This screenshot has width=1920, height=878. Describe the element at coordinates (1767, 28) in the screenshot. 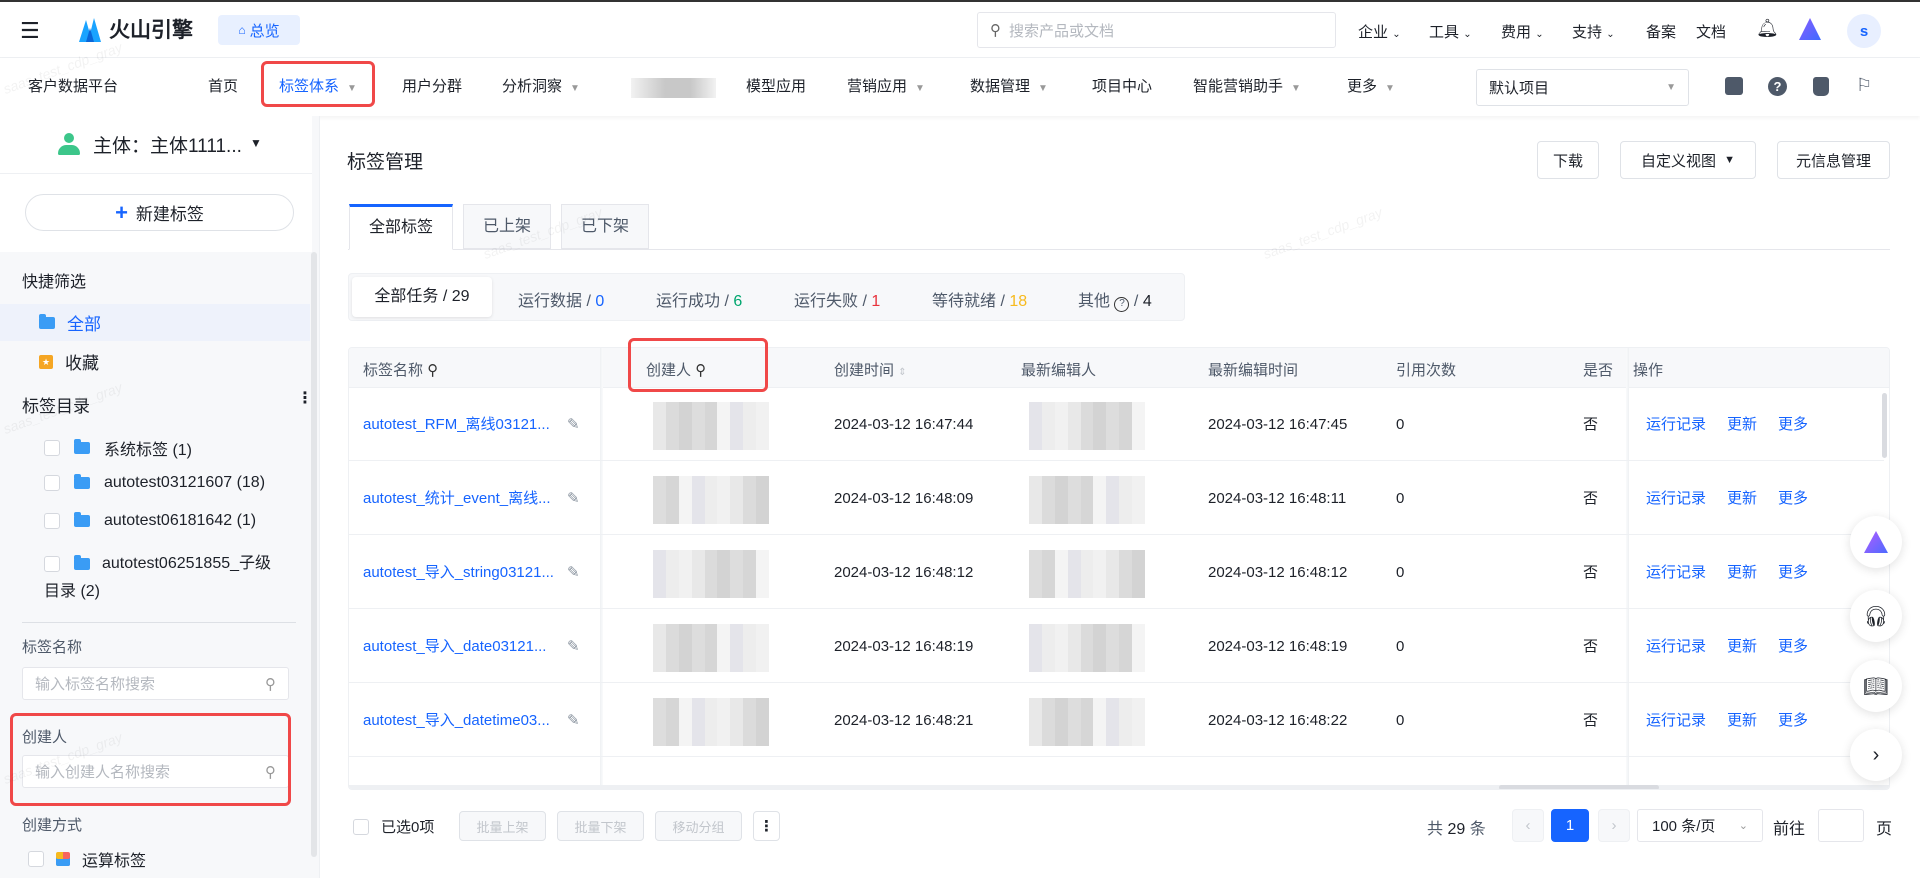

I see `bell-icon: 🔔︎` at that location.